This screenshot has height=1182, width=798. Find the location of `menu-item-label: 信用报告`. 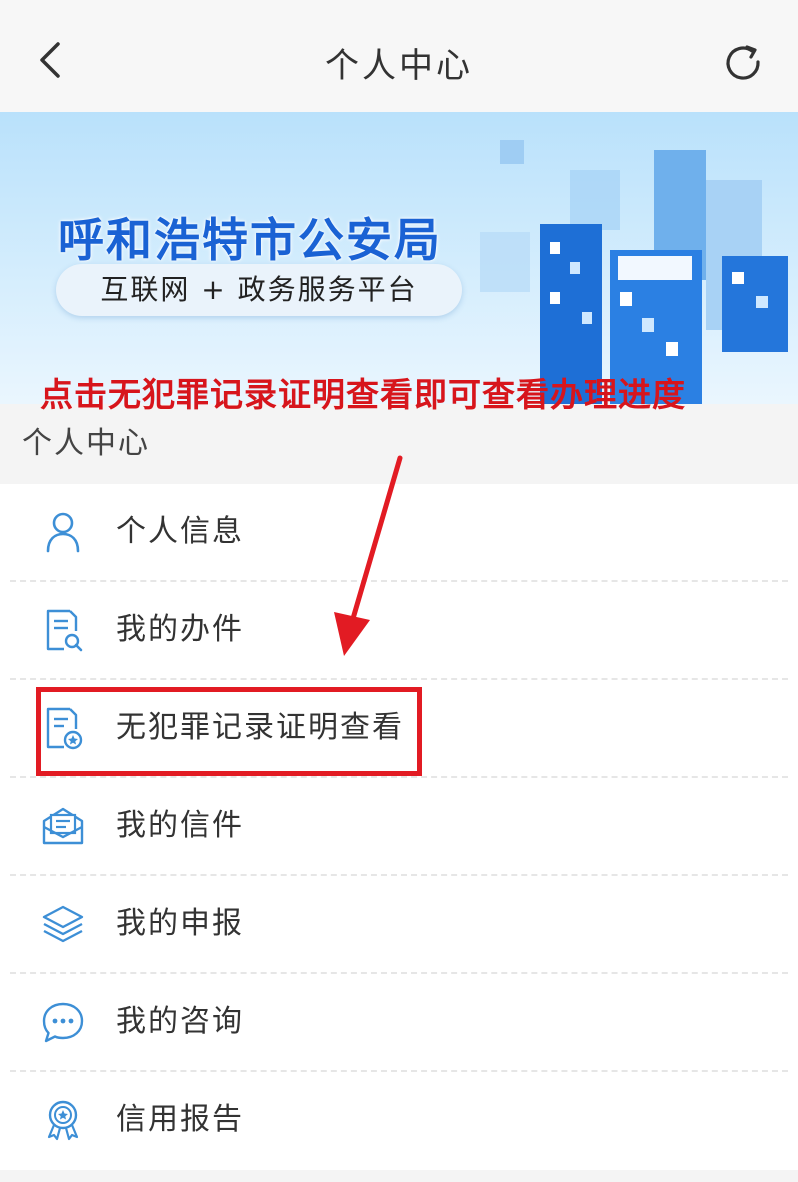

menu-item-label: 信用报告 is located at coordinates (180, 1119).